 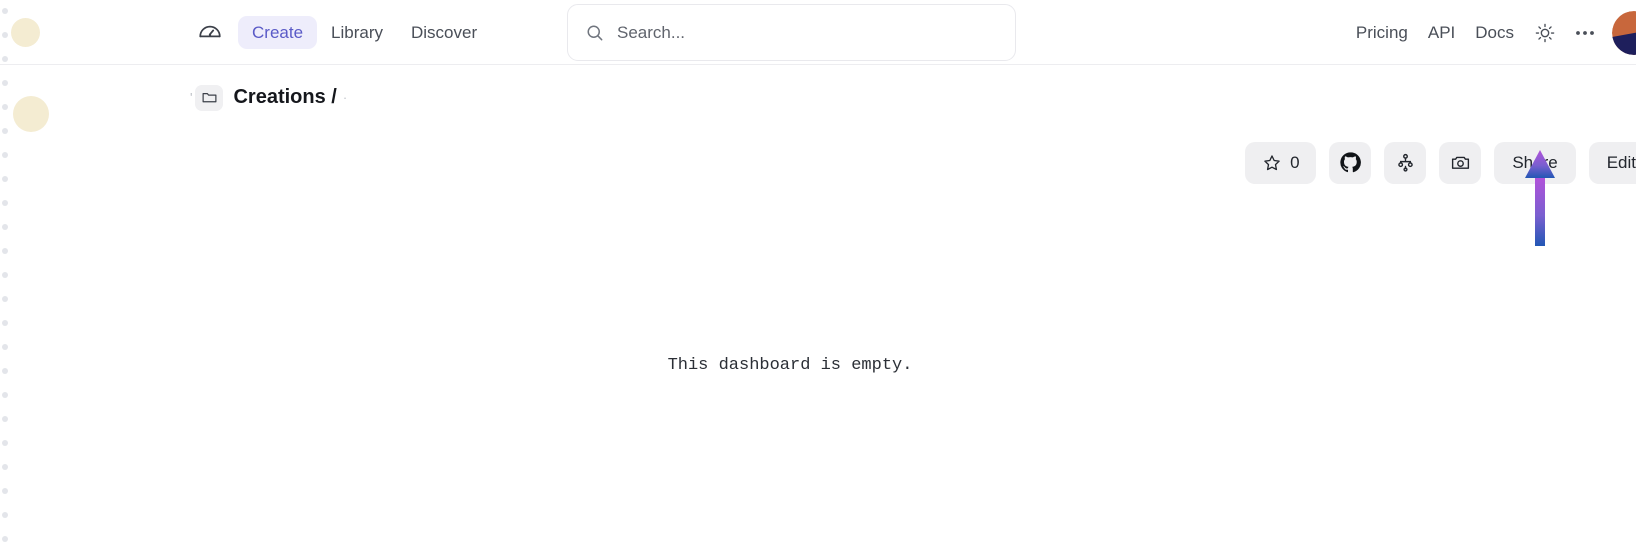 I want to click on sun-icon, so click(x=1545, y=33).